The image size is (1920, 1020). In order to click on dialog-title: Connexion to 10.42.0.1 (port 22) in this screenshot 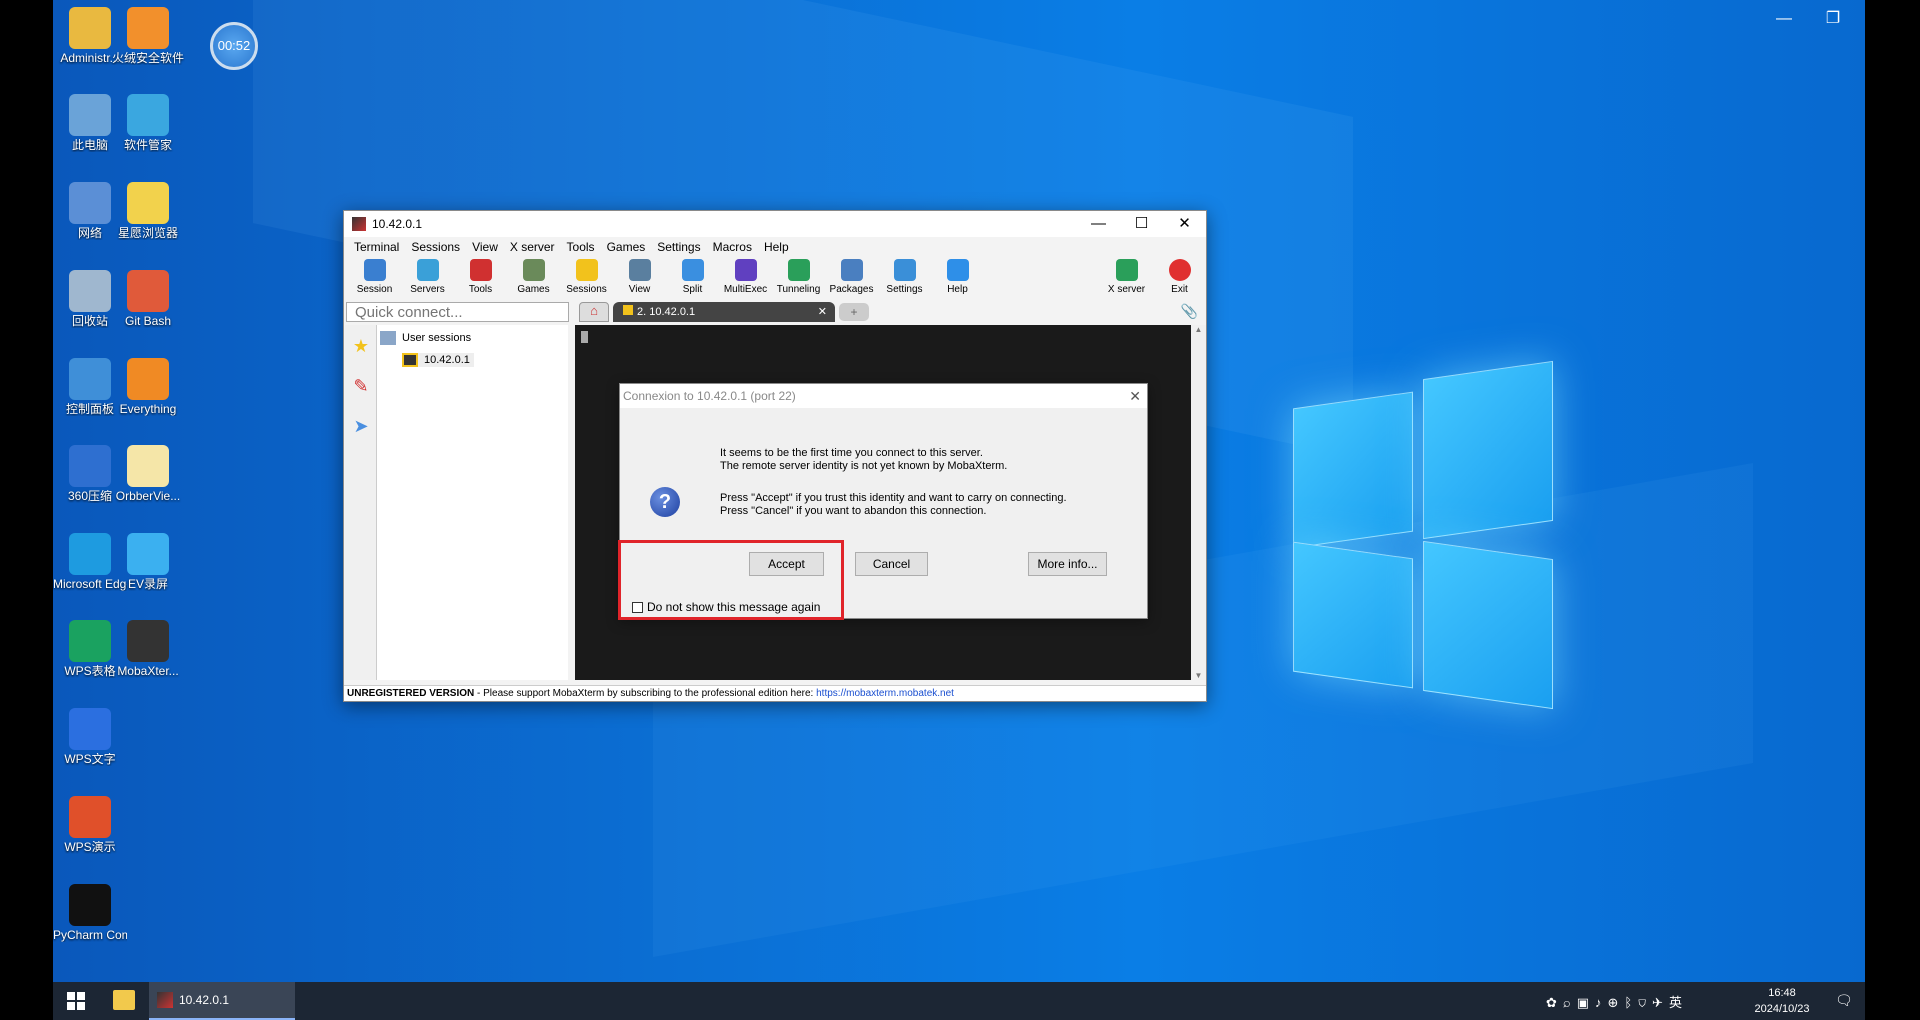, I will do `click(709, 396)`.